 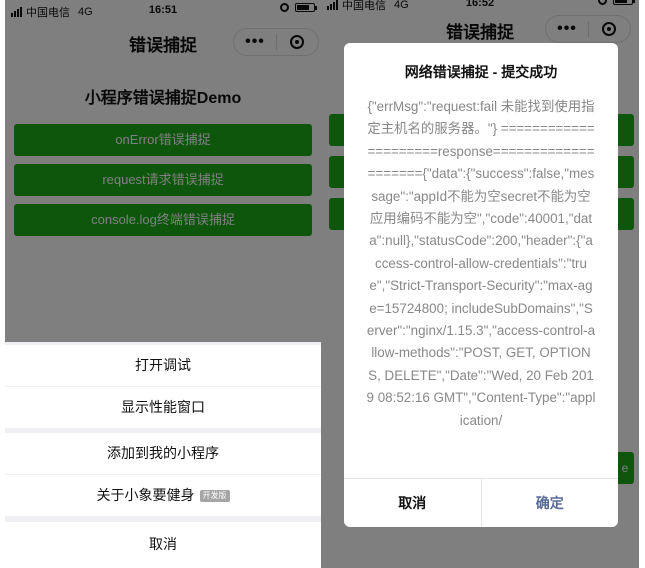 I want to click on dev-version-badge: 开发版, so click(x=214, y=496).